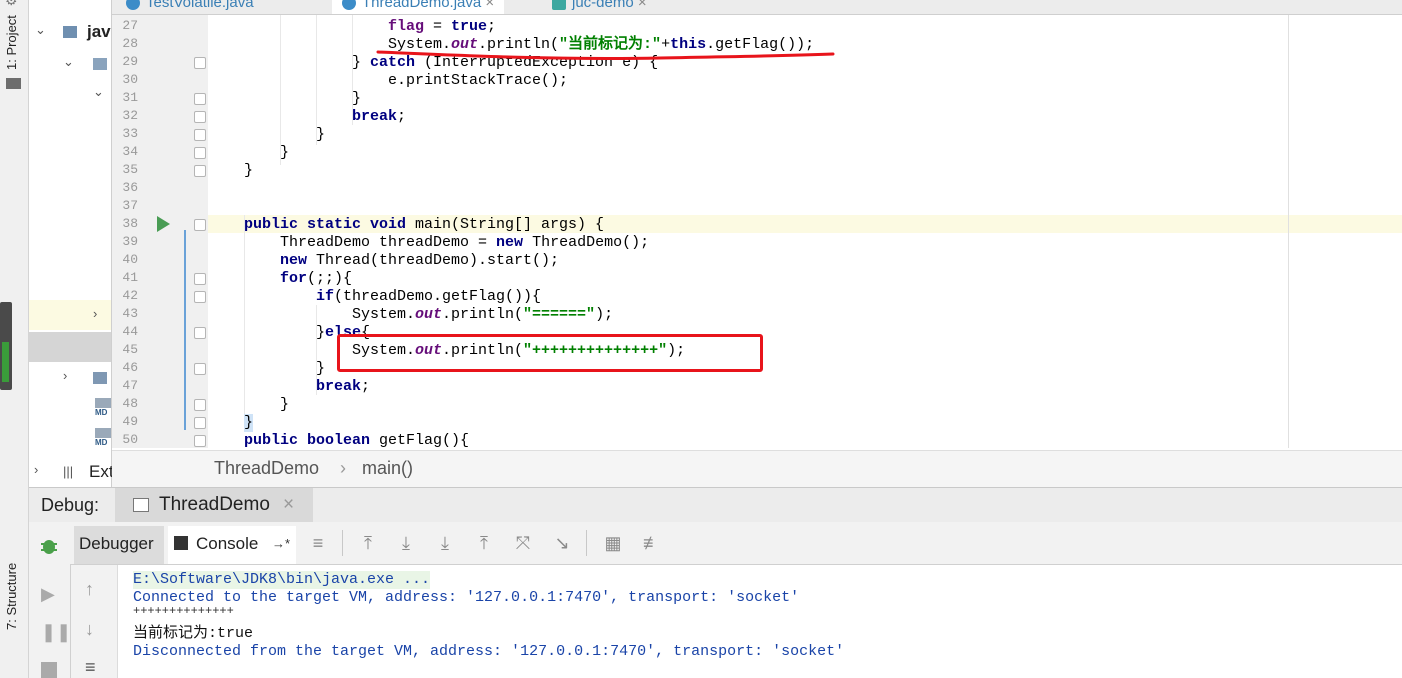 The image size is (1402, 678). What do you see at coordinates (715, 505) in the screenshot?
I see `debug-tool-window-header: Debug: ThreadDemo ×` at bounding box center [715, 505].